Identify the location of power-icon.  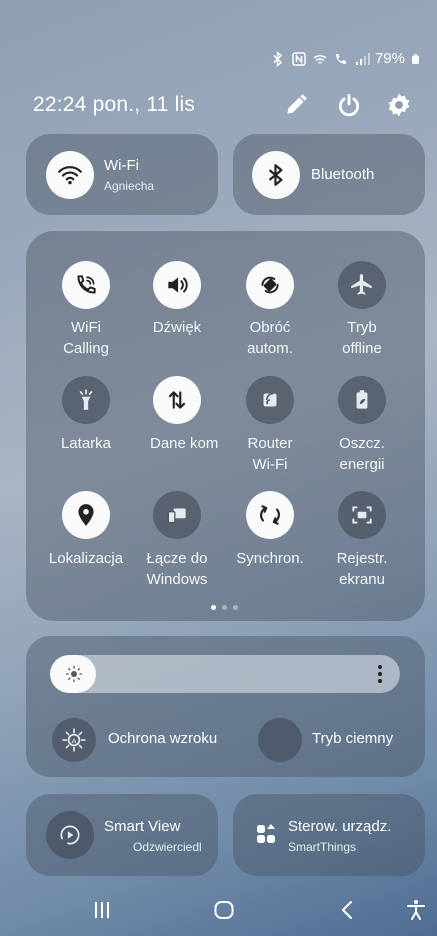
(349, 105).